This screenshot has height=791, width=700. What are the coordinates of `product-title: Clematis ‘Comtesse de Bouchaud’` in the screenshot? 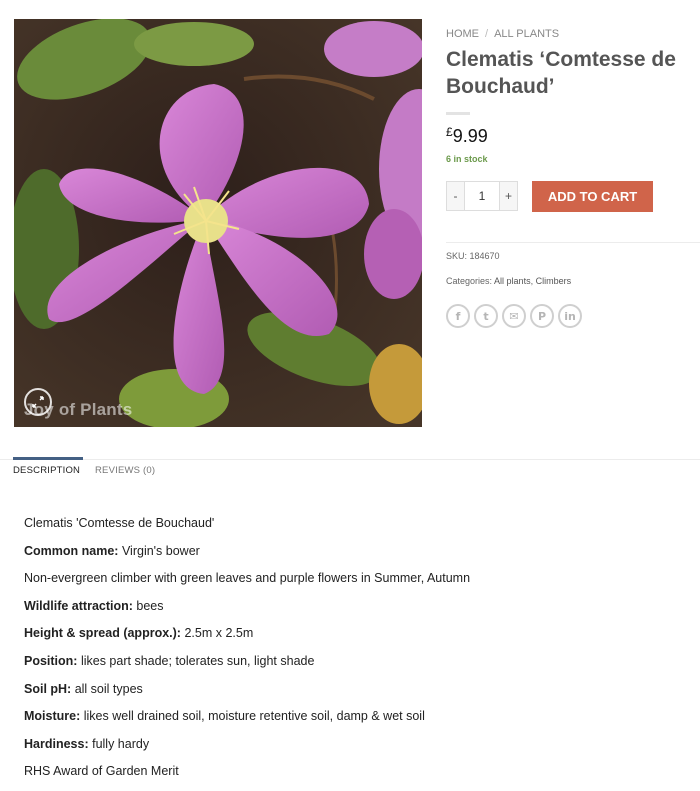 It's located at (573, 73).